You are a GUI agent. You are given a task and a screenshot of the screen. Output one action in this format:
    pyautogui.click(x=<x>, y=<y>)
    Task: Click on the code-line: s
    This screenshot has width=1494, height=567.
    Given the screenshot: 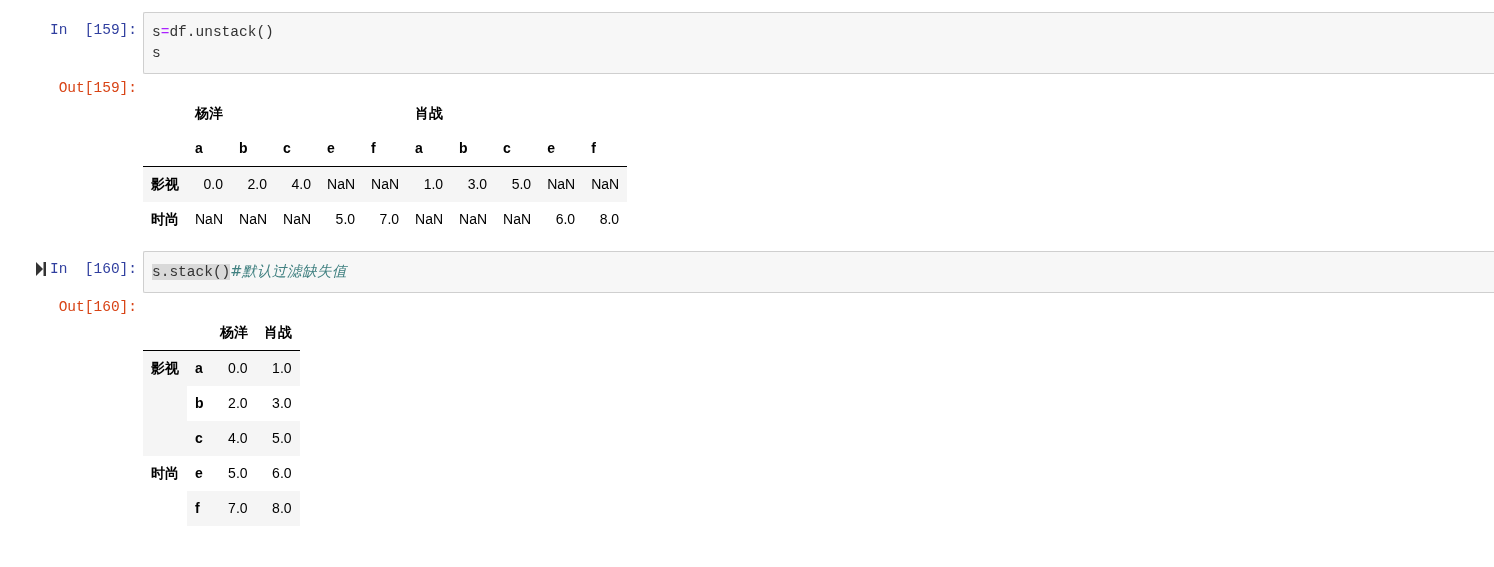 What is the action you would take?
    pyautogui.click(x=157, y=53)
    